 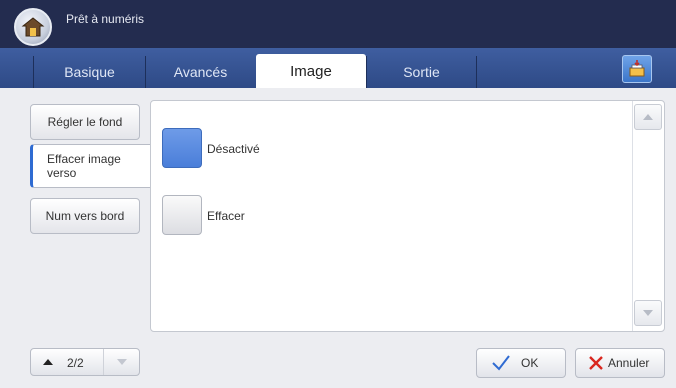 I want to click on ok-label: OK, so click(x=530, y=363).